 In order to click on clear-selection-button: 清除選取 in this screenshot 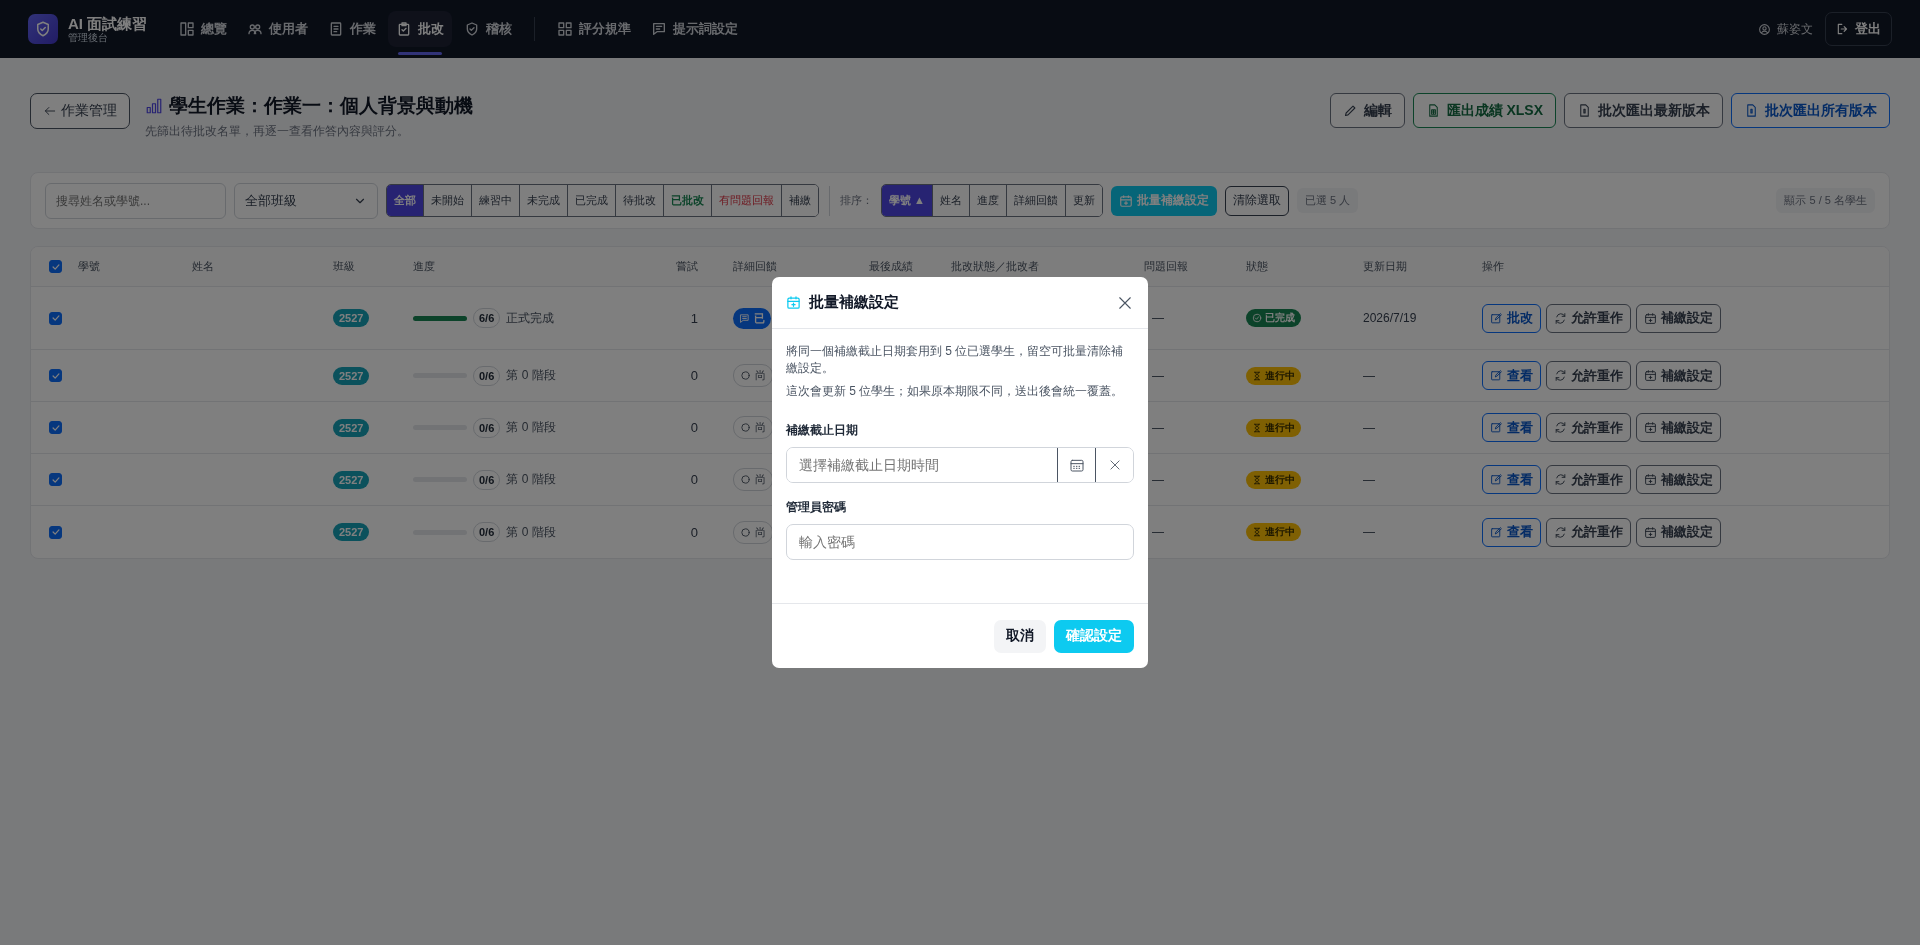, I will do `click(1256, 200)`.